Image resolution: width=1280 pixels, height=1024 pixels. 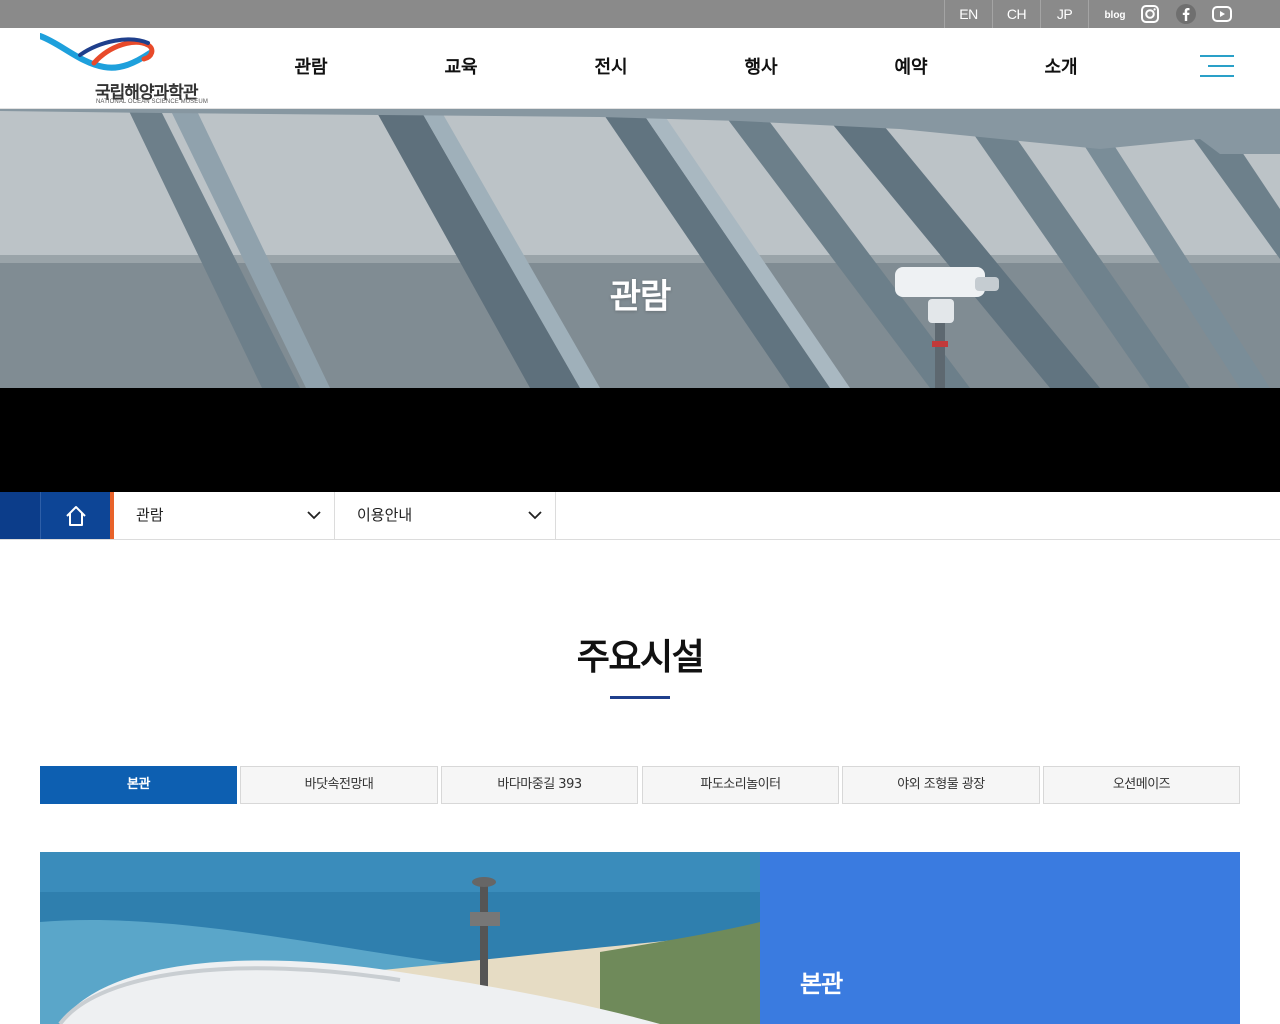 I want to click on site-logo: 국립해양과학관 NATIONAL OCEAN SCIENCE MUSEUM, so click(x=124, y=69).